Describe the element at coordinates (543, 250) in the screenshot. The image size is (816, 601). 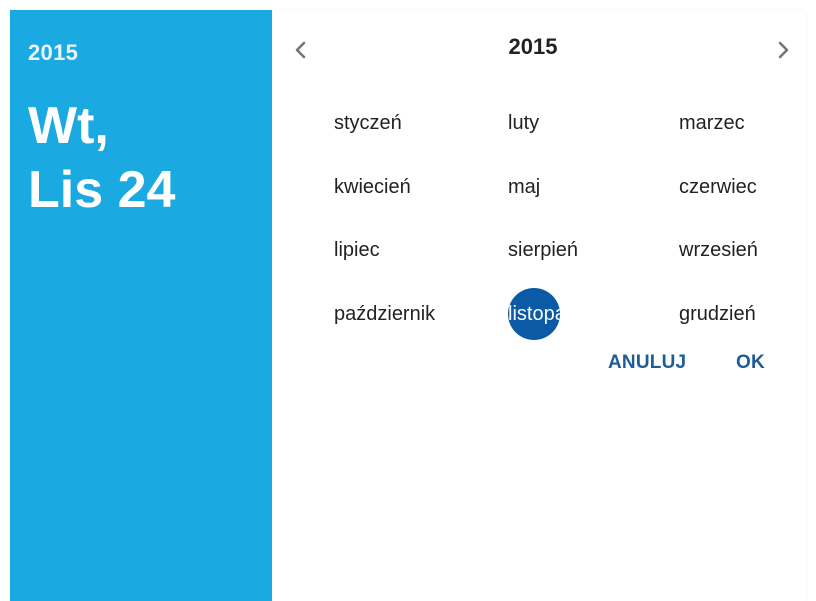
I see `month-august: sierpień` at that location.